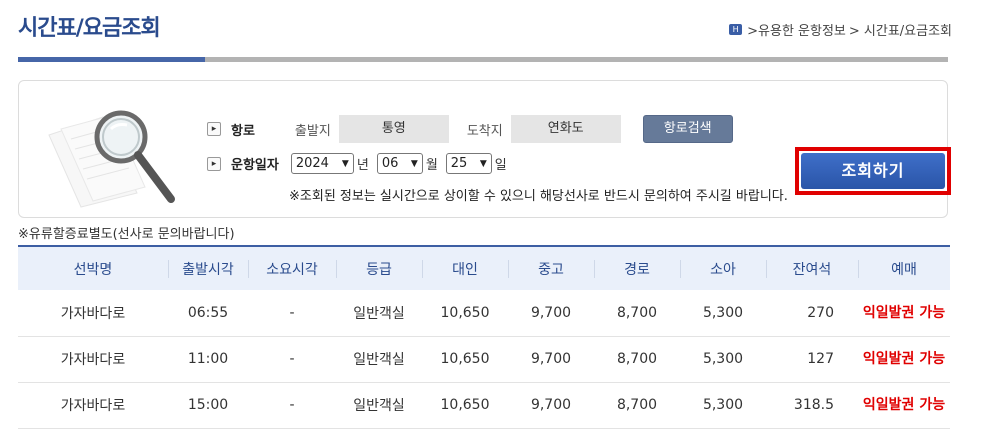 The height and width of the screenshot is (438, 984). What do you see at coordinates (208, 359) in the screenshot?
I see `depart-time: 11:00` at bounding box center [208, 359].